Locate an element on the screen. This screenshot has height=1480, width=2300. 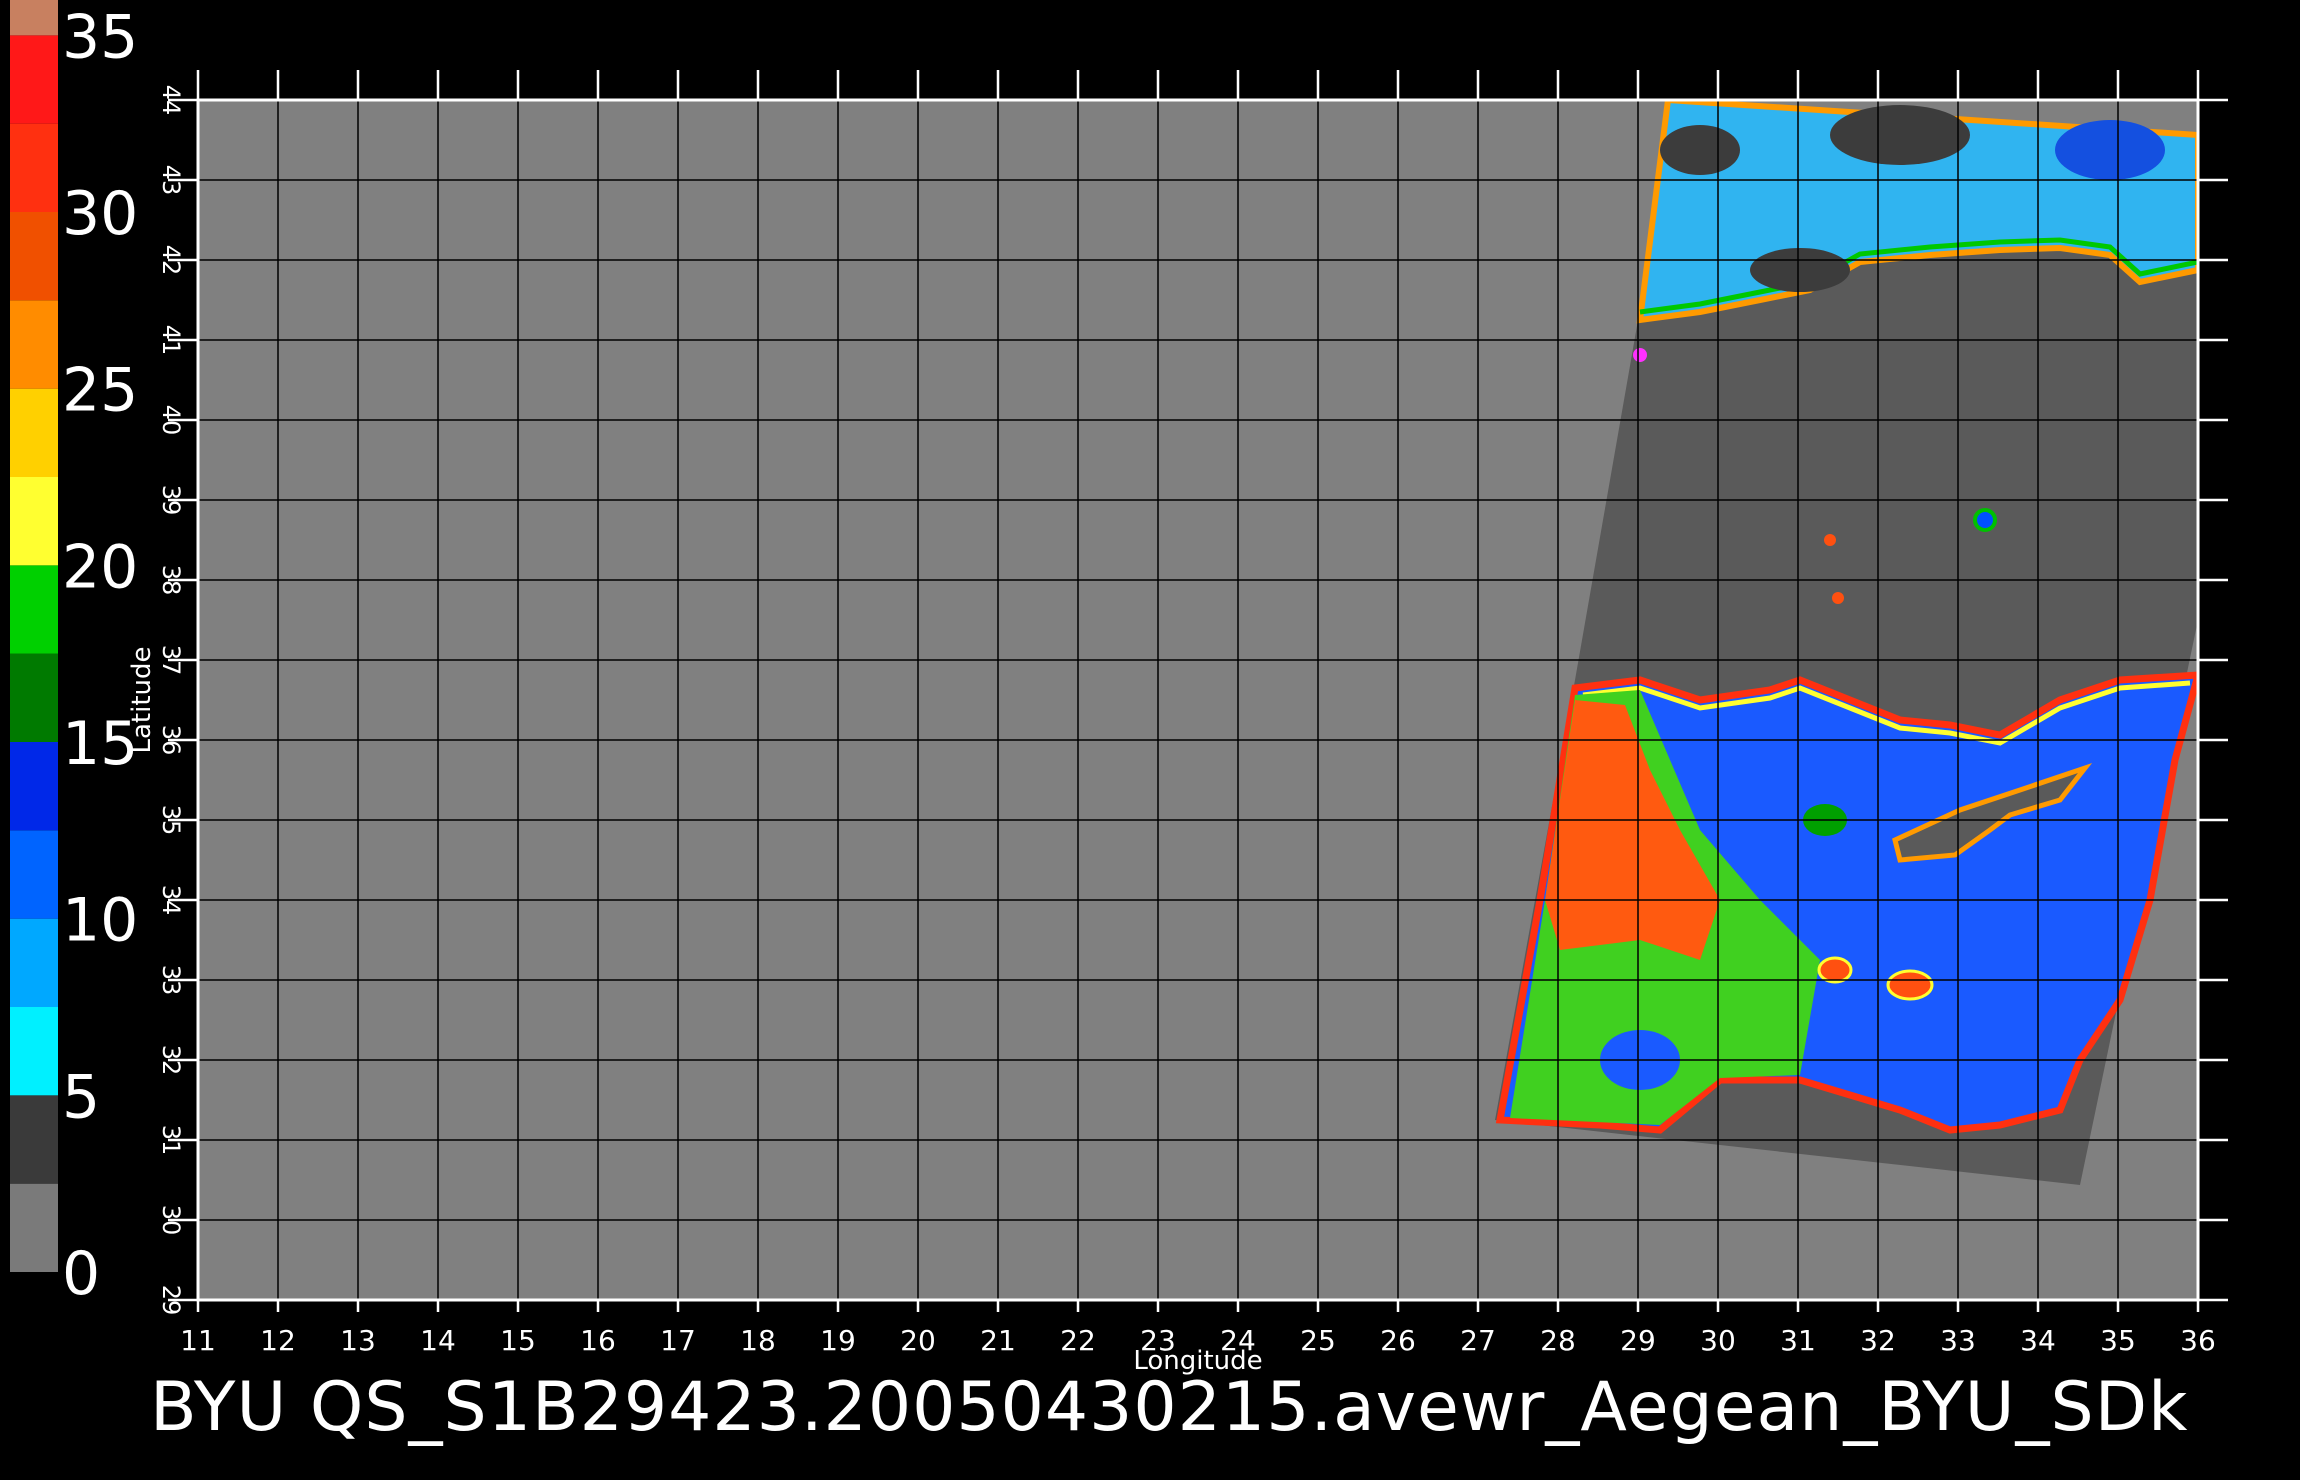
lon-tick-label: 12 is located at coordinates (278, 1340).